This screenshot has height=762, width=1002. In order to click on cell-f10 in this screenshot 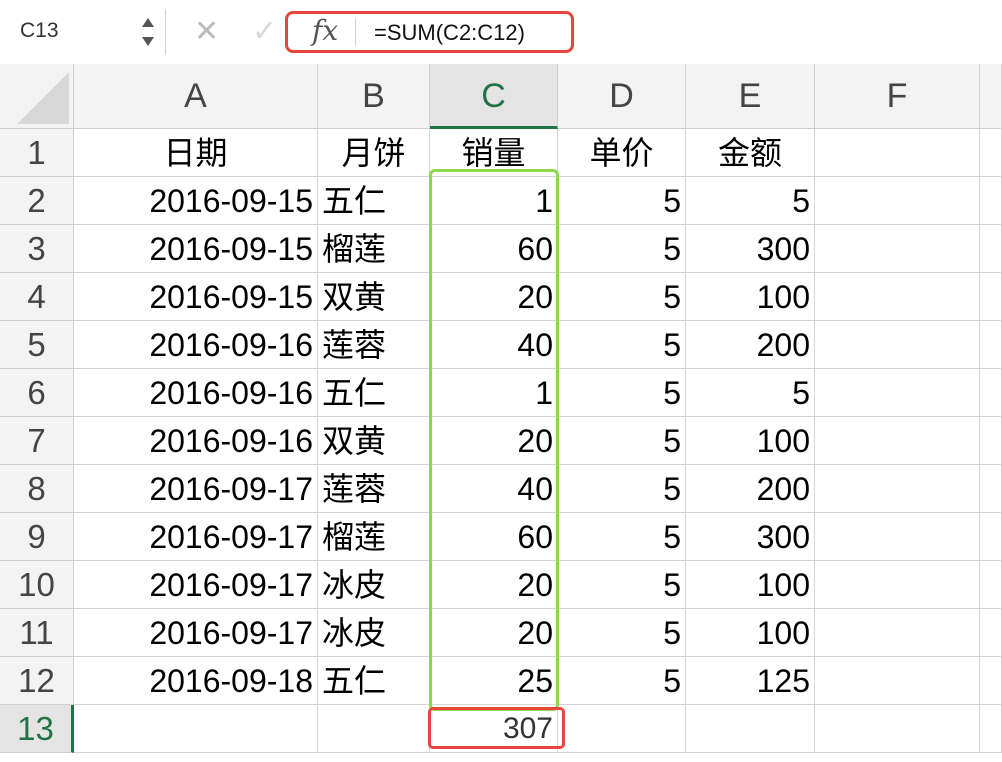, I will do `click(897, 585)`.